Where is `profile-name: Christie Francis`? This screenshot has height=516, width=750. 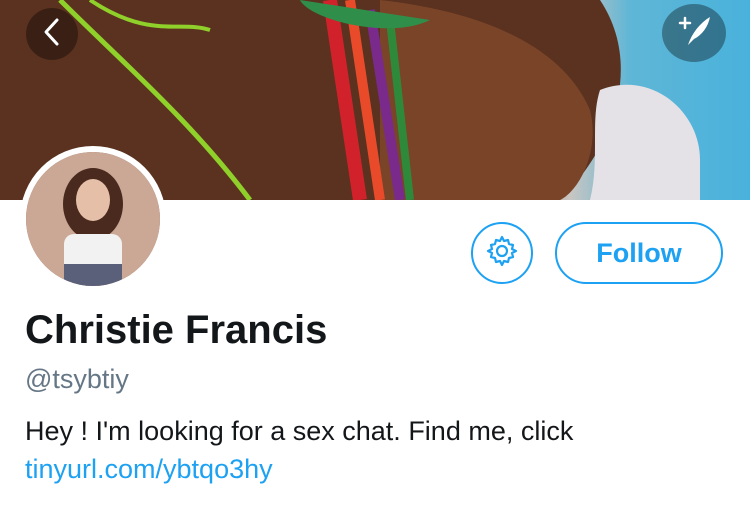
profile-name: Christie Francis is located at coordinates (176, 330).